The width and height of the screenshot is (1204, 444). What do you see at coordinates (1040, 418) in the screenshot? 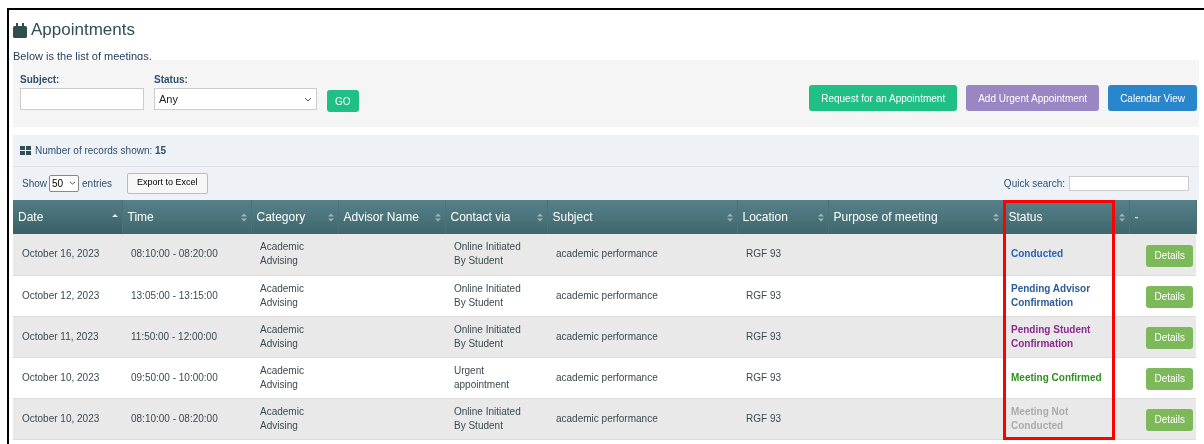
I see `status-text: Meeting Not Conducted` at bounding box center [1040, 418].